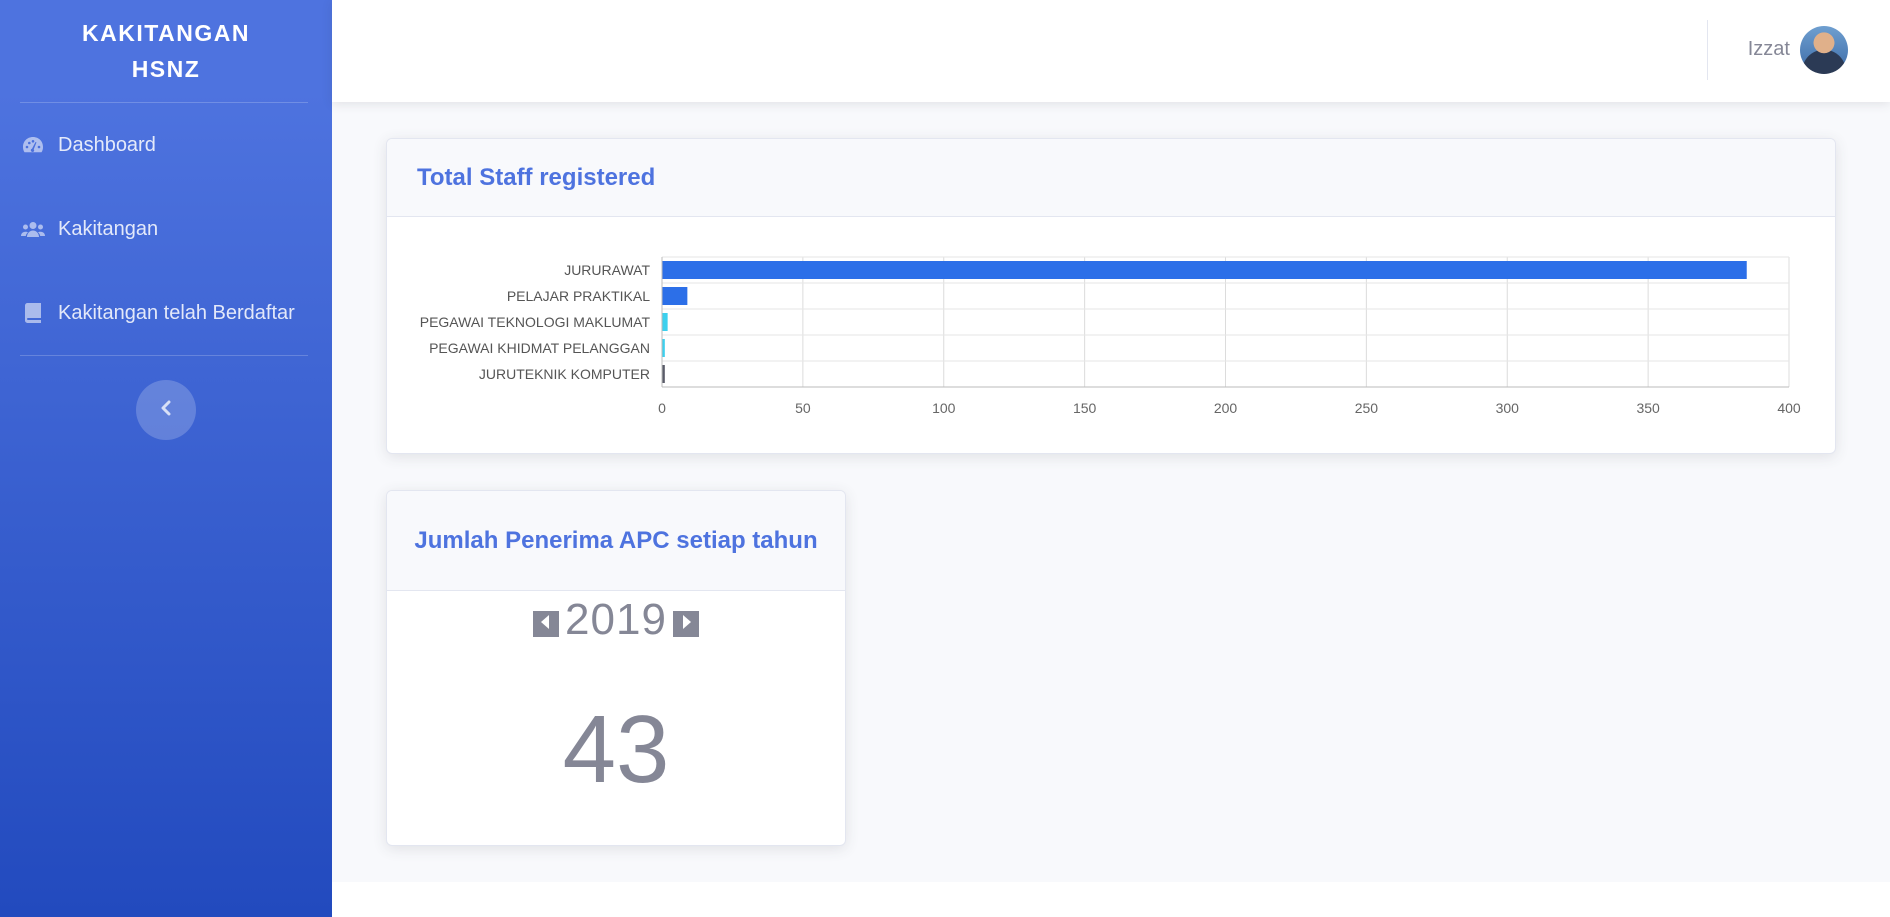  What do you see at coordinates (166, 145) in the screenshot?
I see `sidebar-item-dashboard: Dashboard` at bounding box center [166, 145].